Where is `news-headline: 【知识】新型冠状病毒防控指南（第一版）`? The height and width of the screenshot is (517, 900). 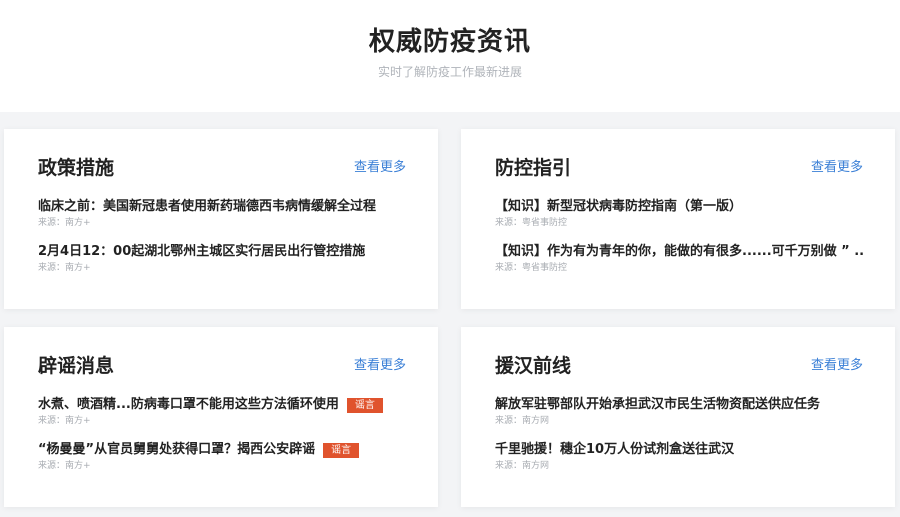
news-headline: 【知识】新型冠状病毒防控指南（第一版） is located at coordinates (618, 207).